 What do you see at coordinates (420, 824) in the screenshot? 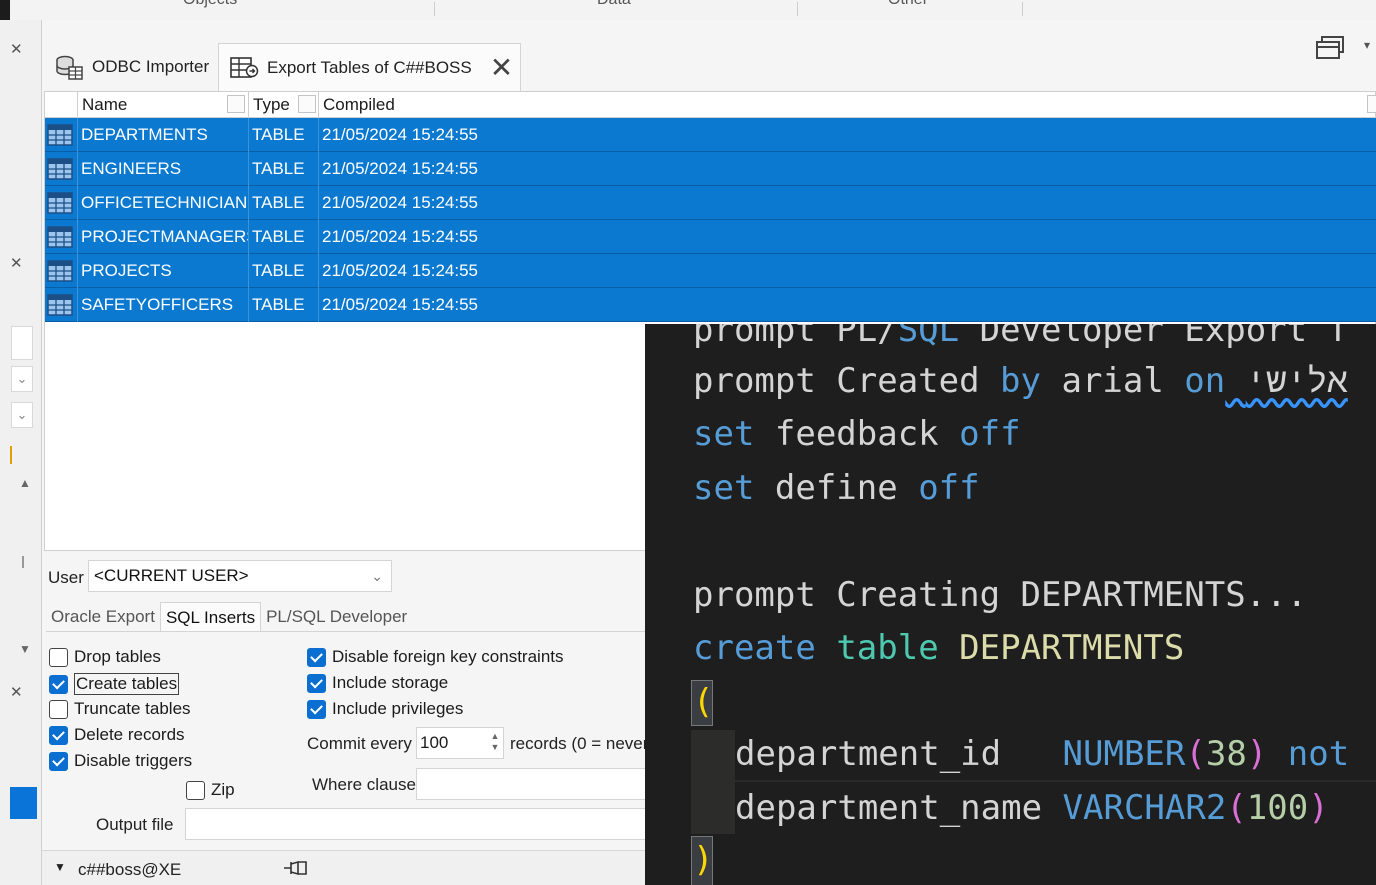
I see `output-file-input` at bounding box center [420, 824].